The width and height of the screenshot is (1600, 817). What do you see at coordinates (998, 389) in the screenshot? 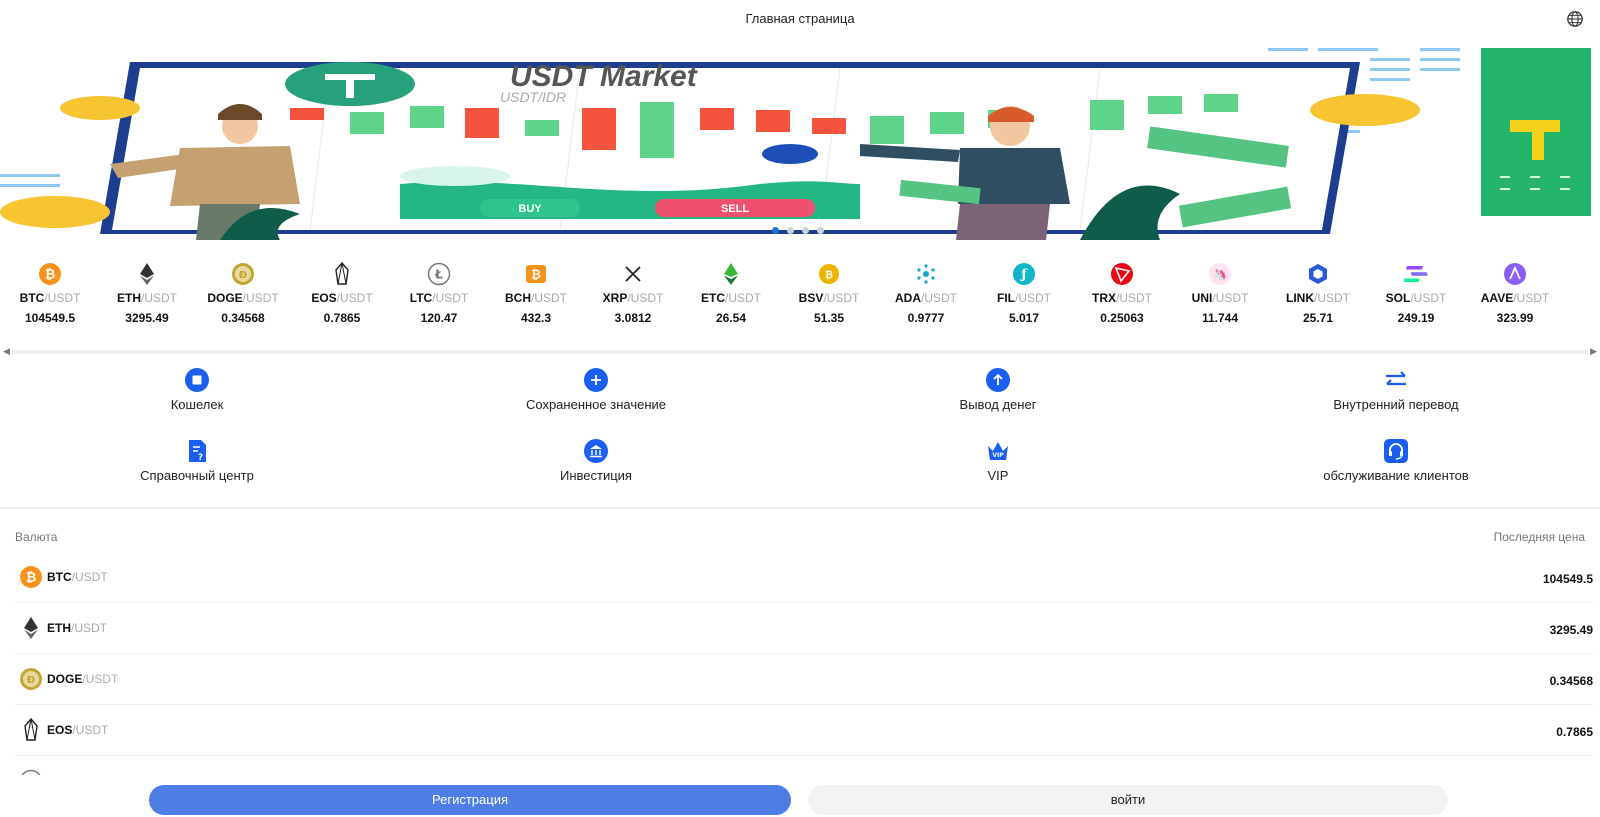
I see `menu-item-withdraw-arrow: Вывод денег` at bounding box center [998, 389].